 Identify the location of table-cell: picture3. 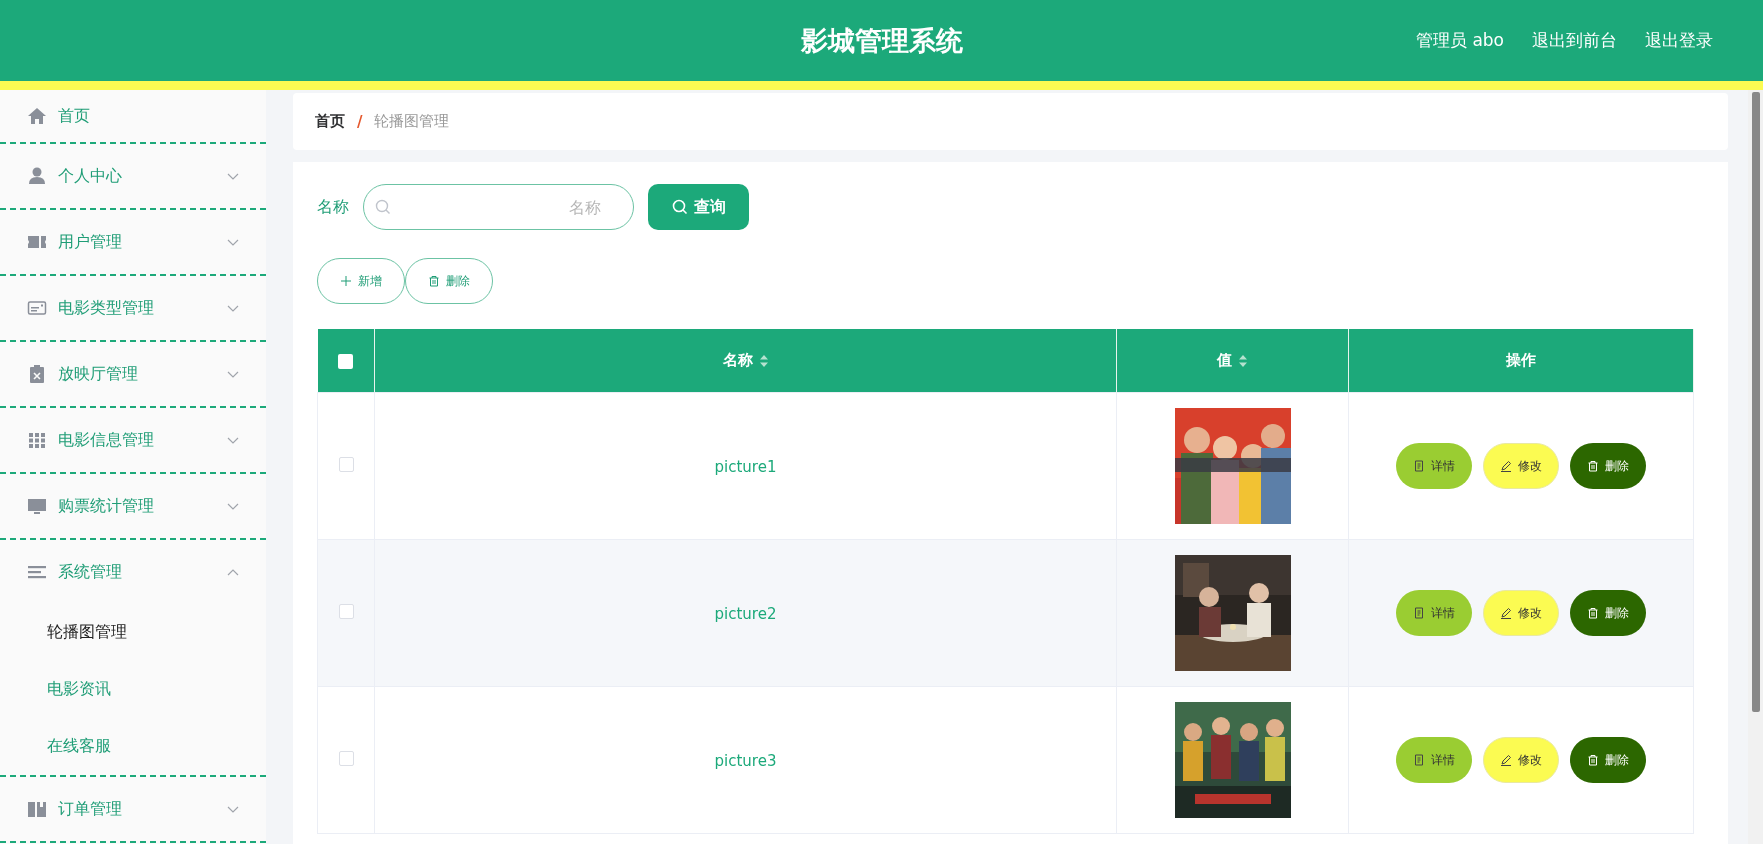
(745, 760).